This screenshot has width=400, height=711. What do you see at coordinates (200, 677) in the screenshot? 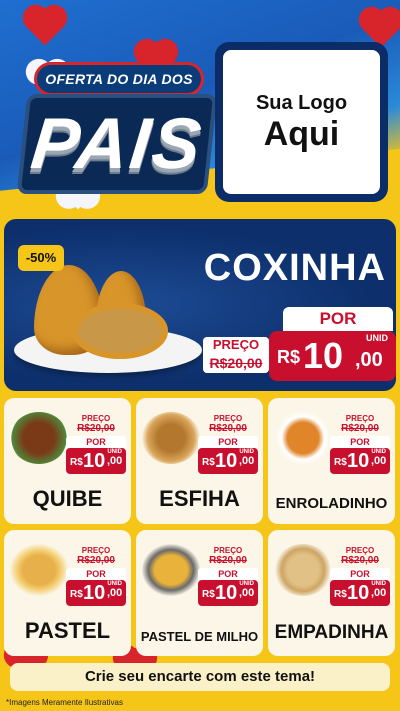
I see `cta-banner: Crie seu encarte com este tema!` at bounding box center [200, 677].